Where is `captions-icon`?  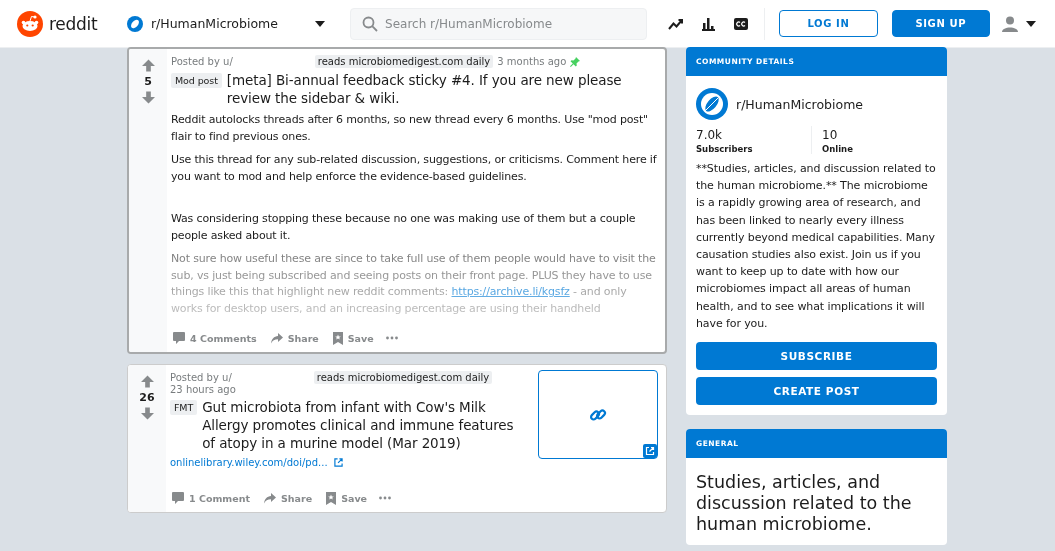
captions-icon is located at coordinates (741, 23).